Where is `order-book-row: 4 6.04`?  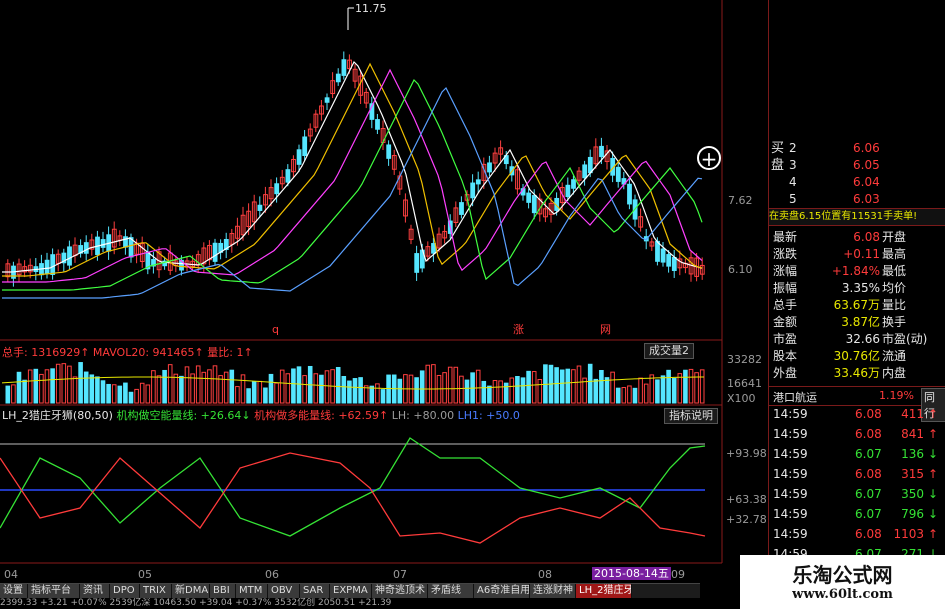 order-book-row: 4 6.04 is located at coordinates (857, 182).